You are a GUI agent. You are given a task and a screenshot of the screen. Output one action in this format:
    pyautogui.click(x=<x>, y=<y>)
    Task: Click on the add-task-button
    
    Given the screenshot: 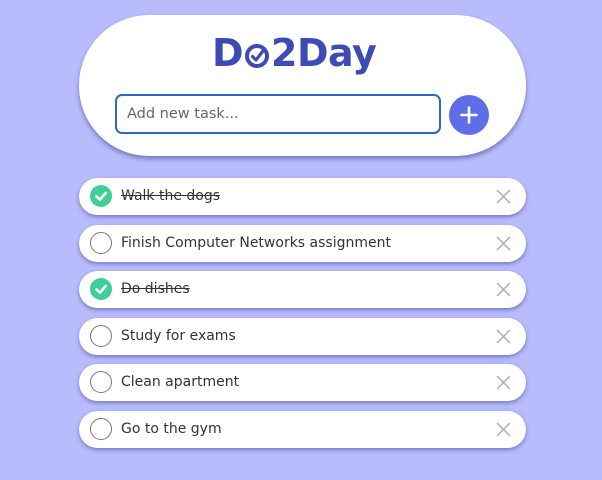 What is the action you would take?
    pyautogui.click(x=469, y=115)
    